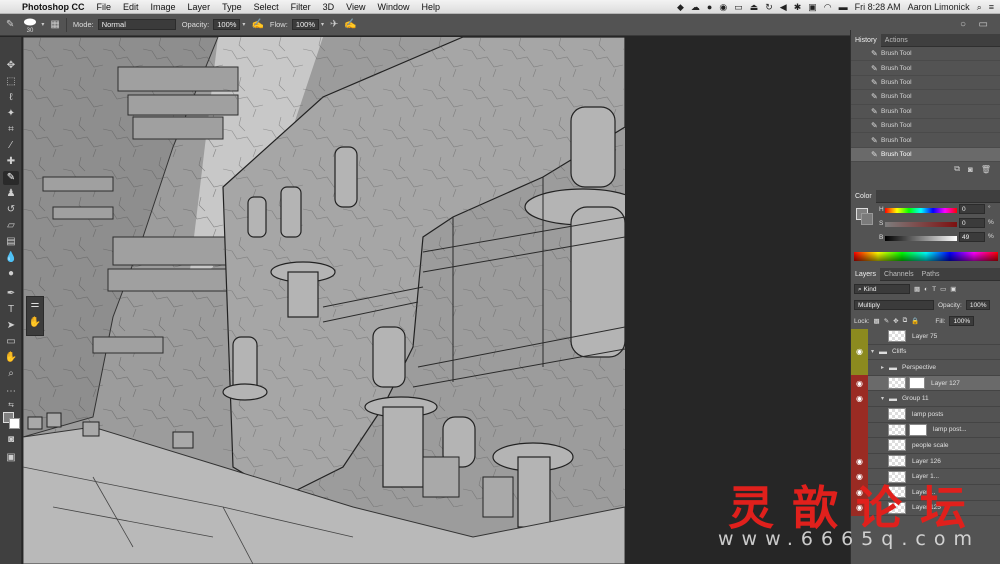  I want to click on layer-row-selected: ◉ Layer 127, so click(925, 383).